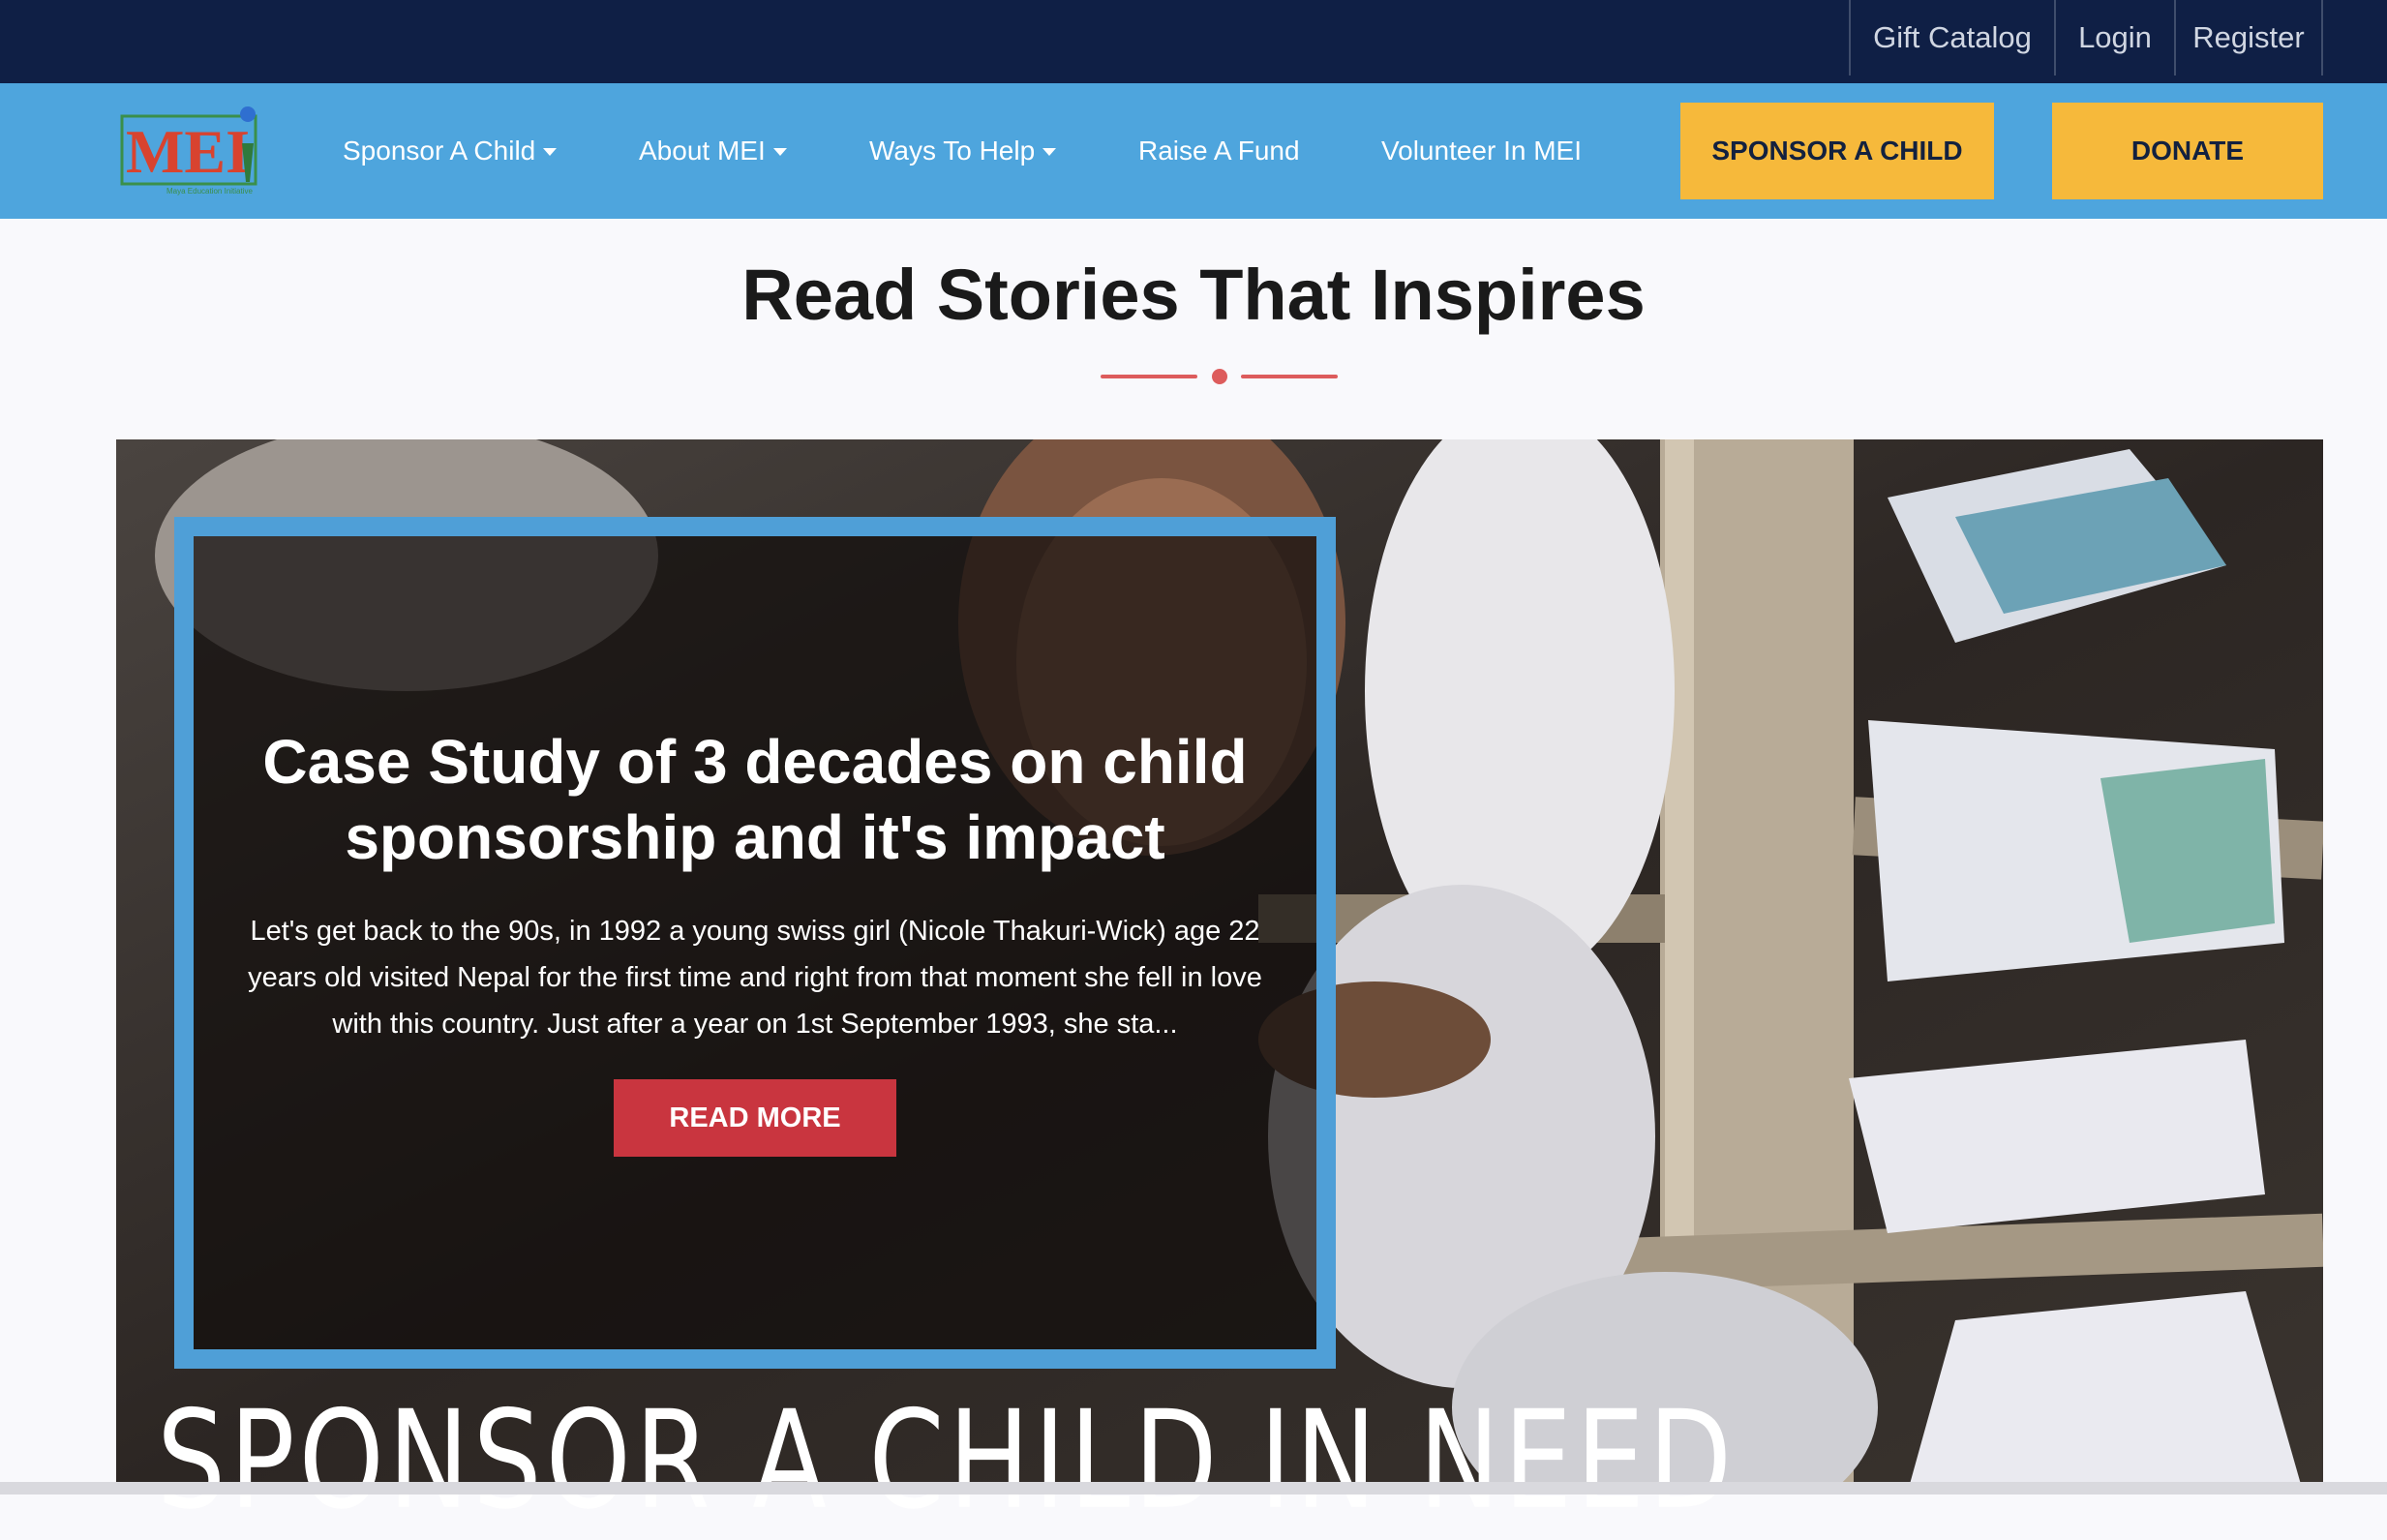  I want to click on nav-about-mei: About MEI, so click(713, 151).